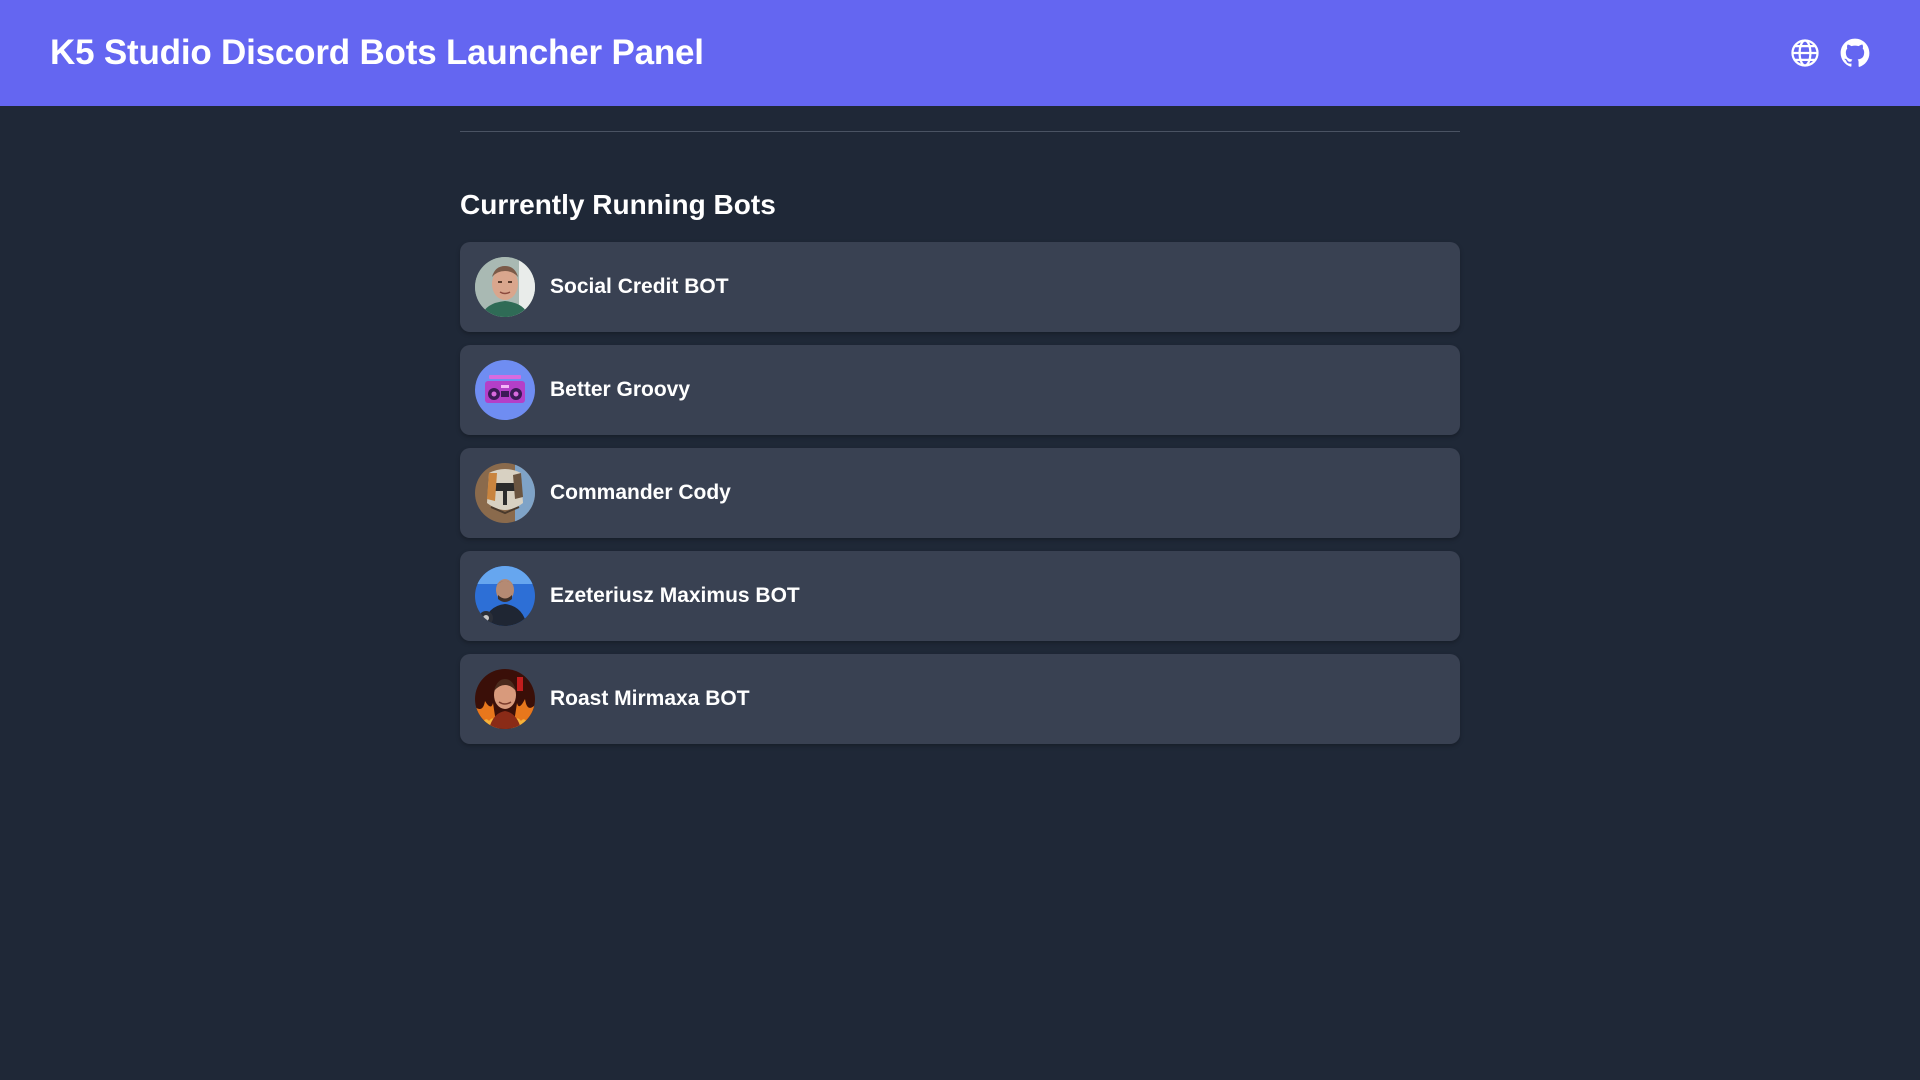 The height and width of the screenshot is (1080, 1920). Describe the element at coordinates (618, 204) in the screenshot. I see `section-title: Currently Running Bots` at that location.